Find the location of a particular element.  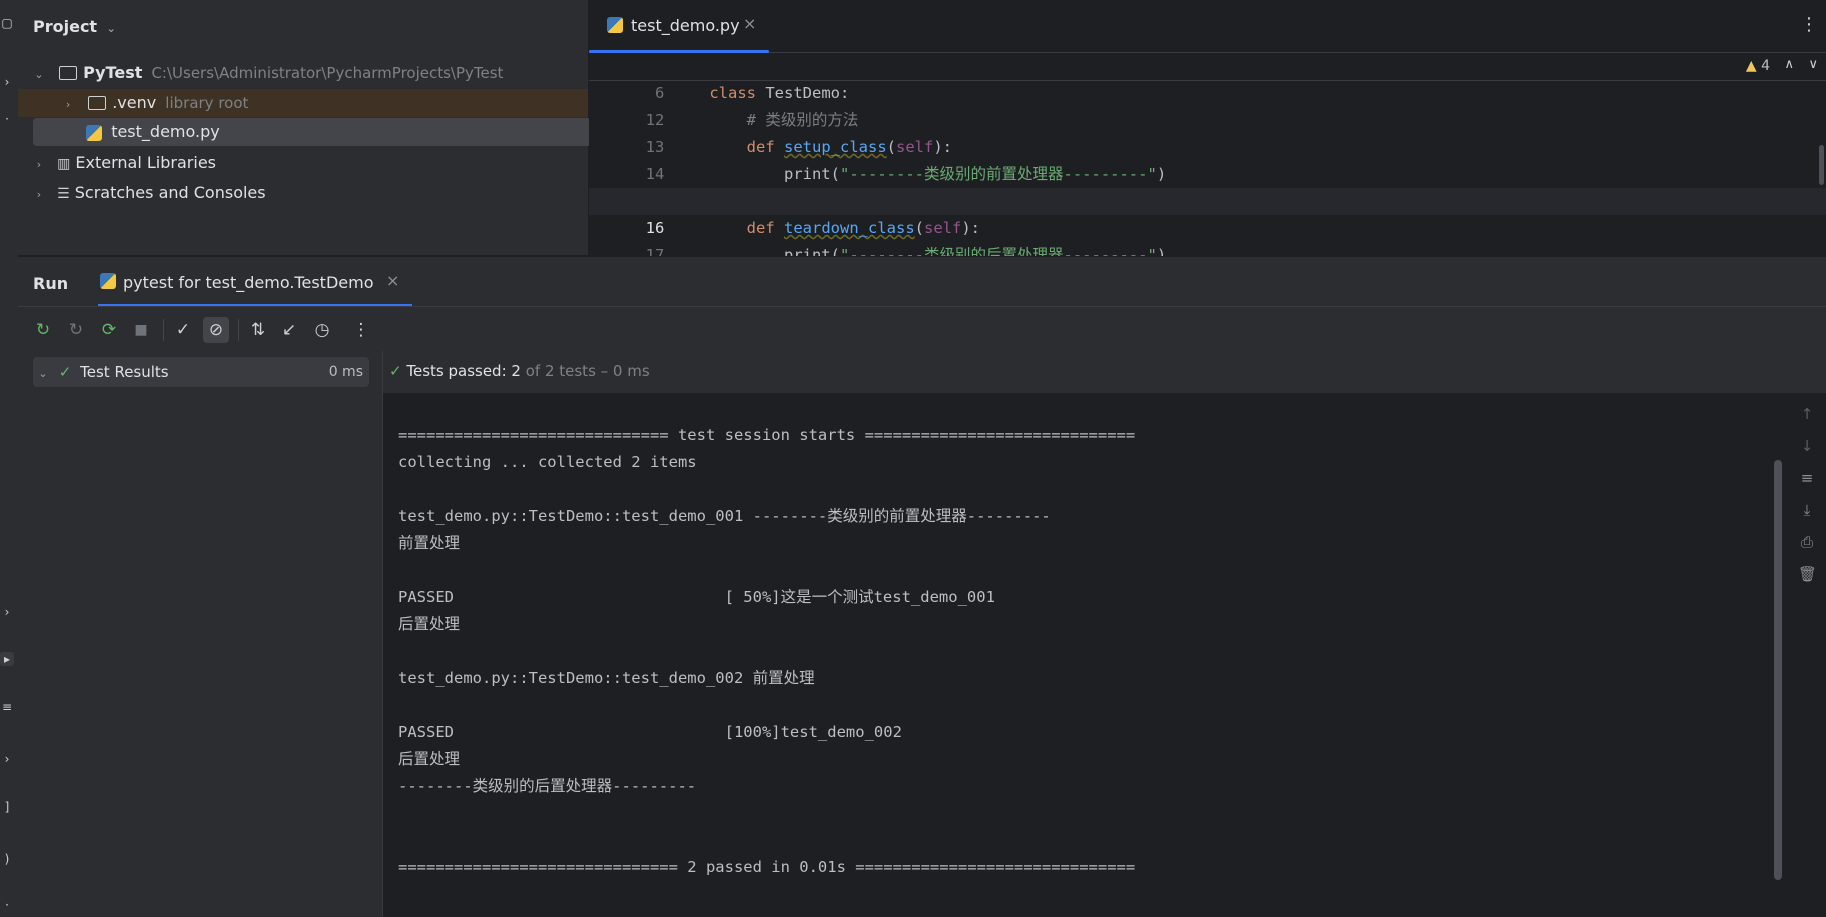

inspection-widget: ▲ 4 is located at coordinates (1758, 66).